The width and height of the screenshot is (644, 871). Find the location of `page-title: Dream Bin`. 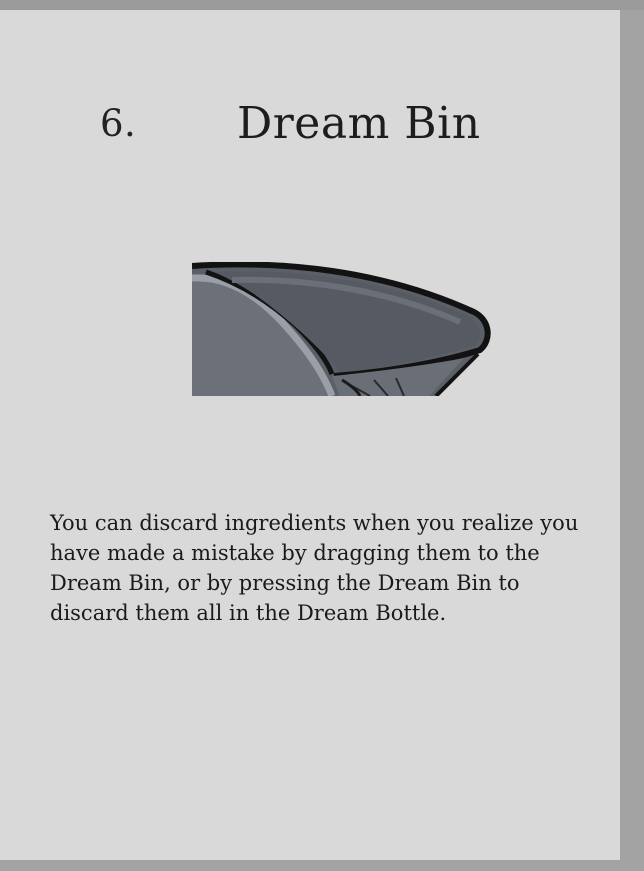

page-title: Dream Bin is located at coordinates (359, 123).